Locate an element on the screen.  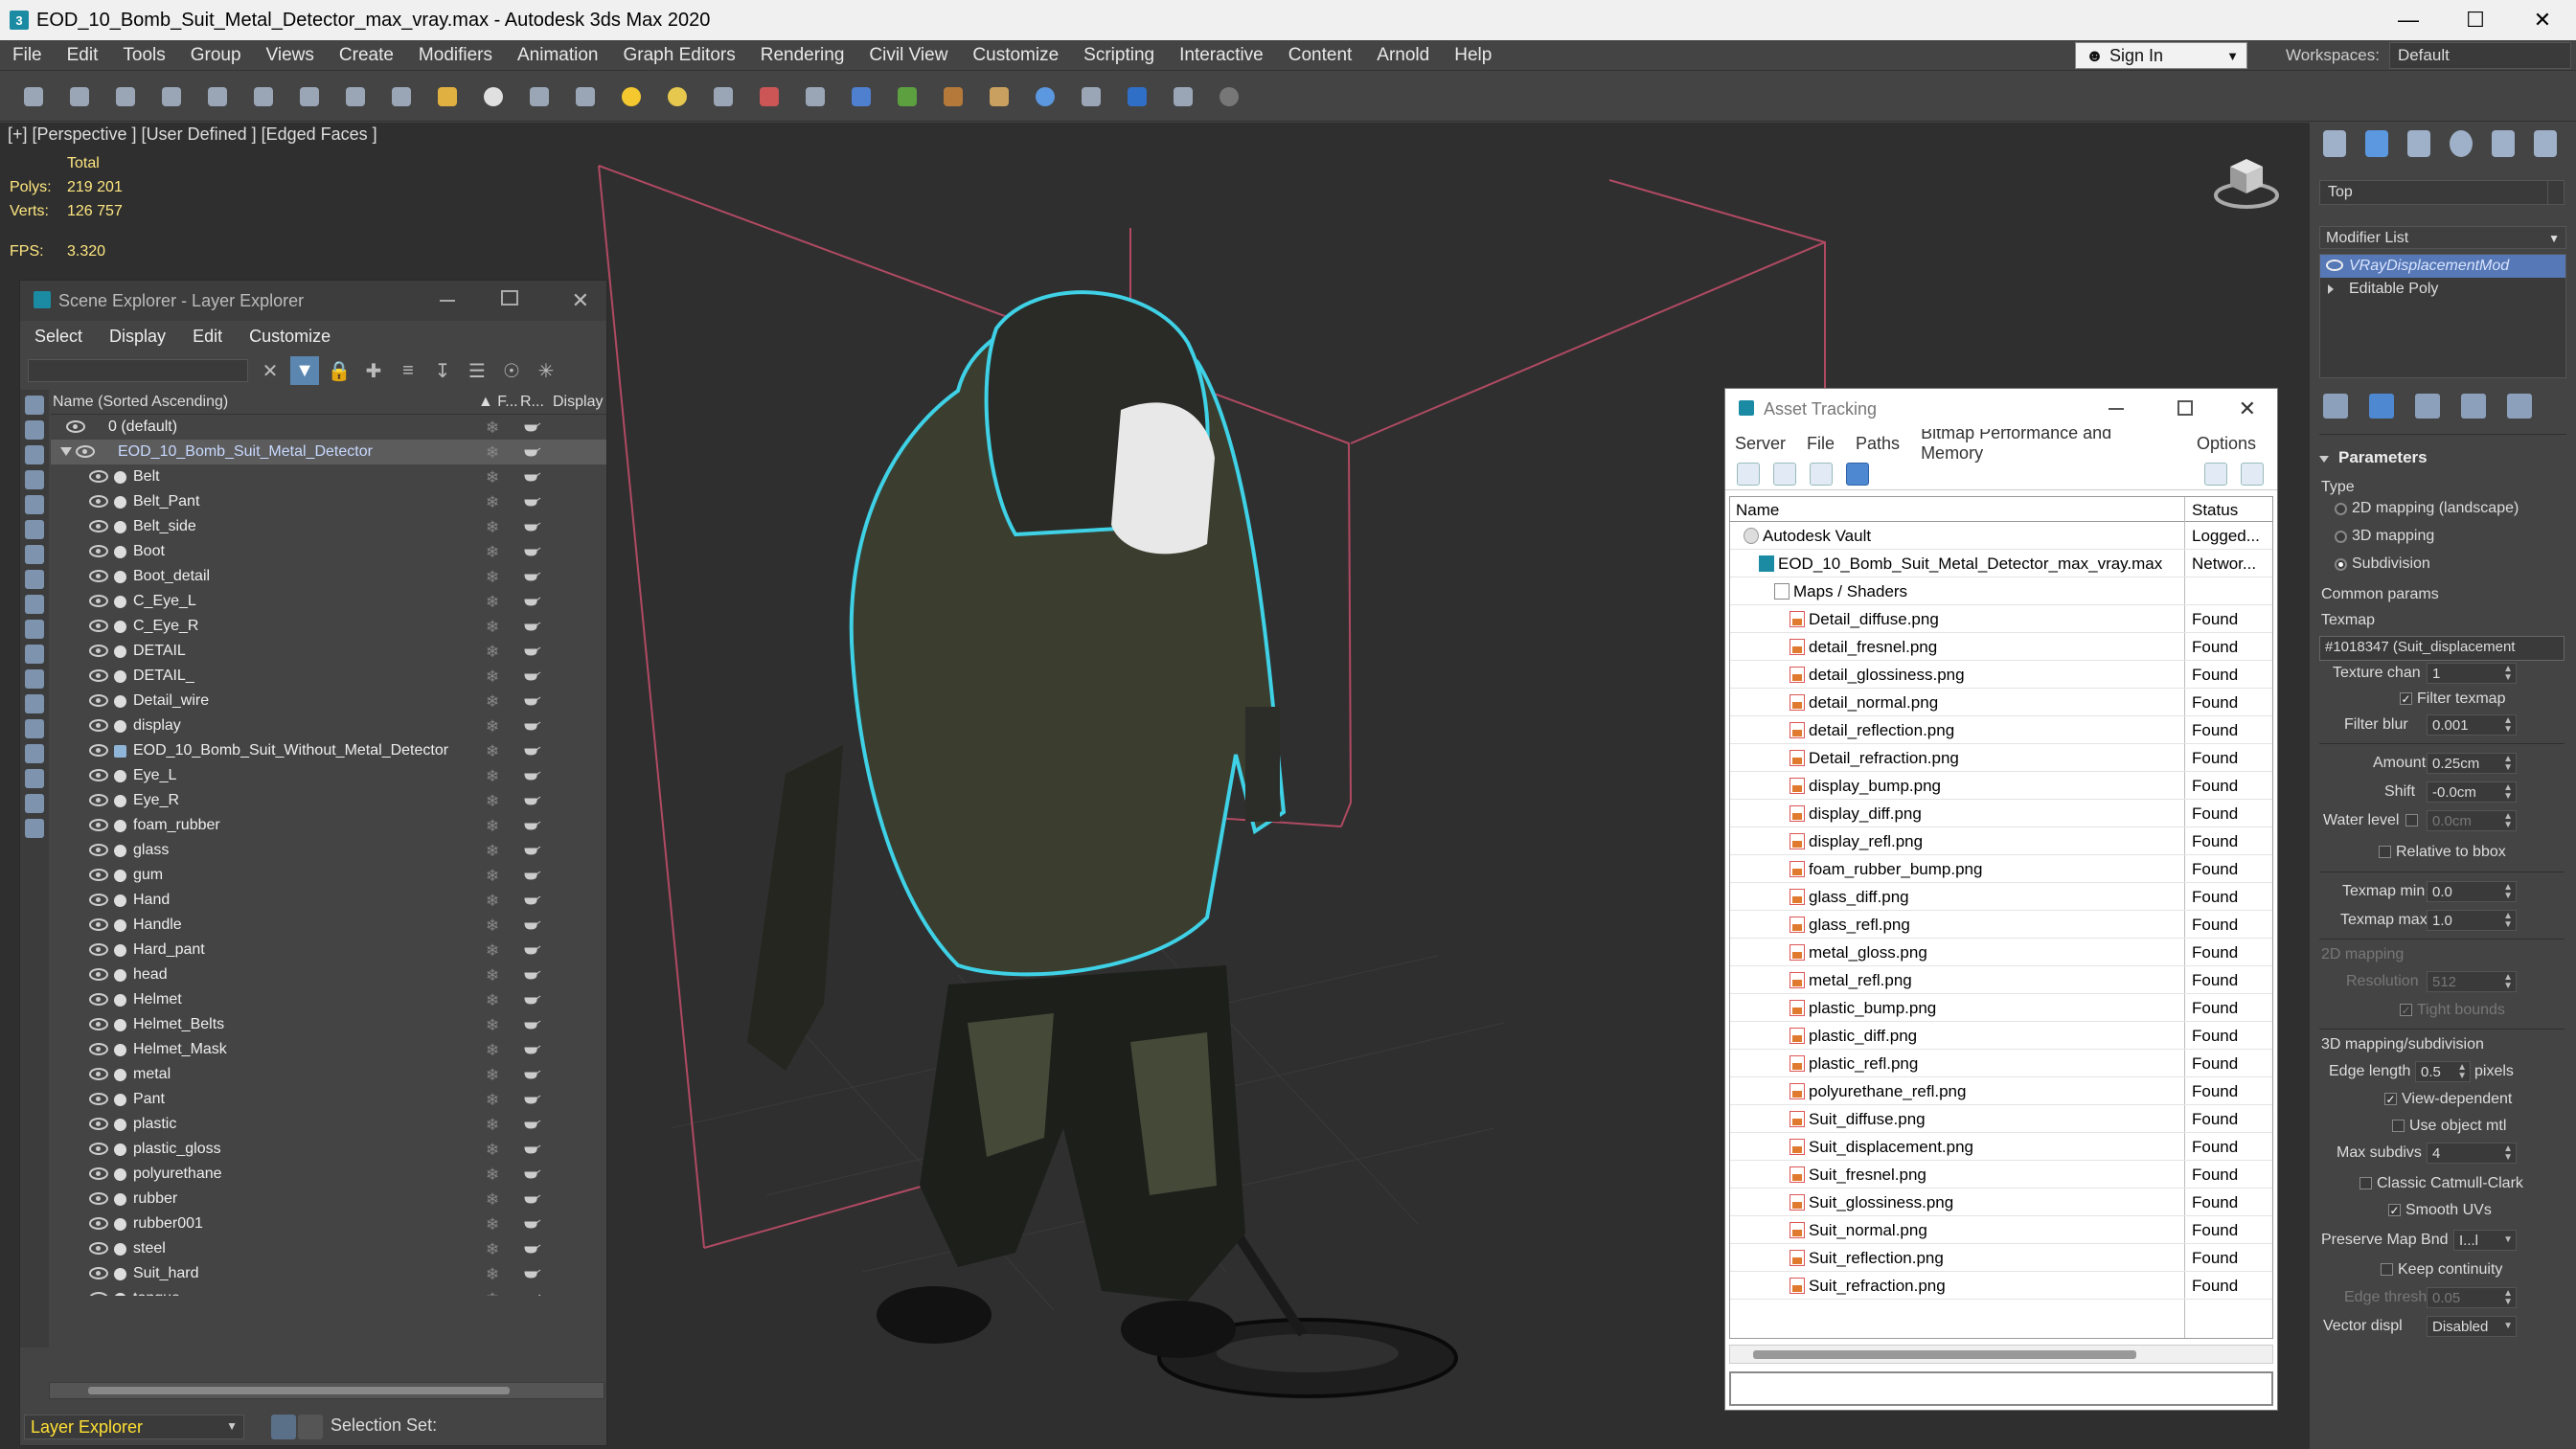
asset-row: detail_reflection.png Found is located at coordinates (2001, 730).